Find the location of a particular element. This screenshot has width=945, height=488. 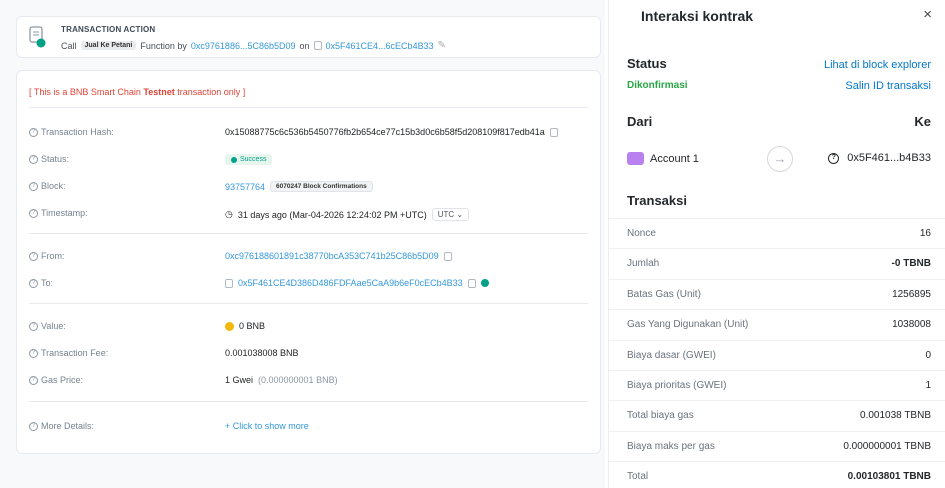

arrow-right-icon: → is located at coordinates (780, 159).